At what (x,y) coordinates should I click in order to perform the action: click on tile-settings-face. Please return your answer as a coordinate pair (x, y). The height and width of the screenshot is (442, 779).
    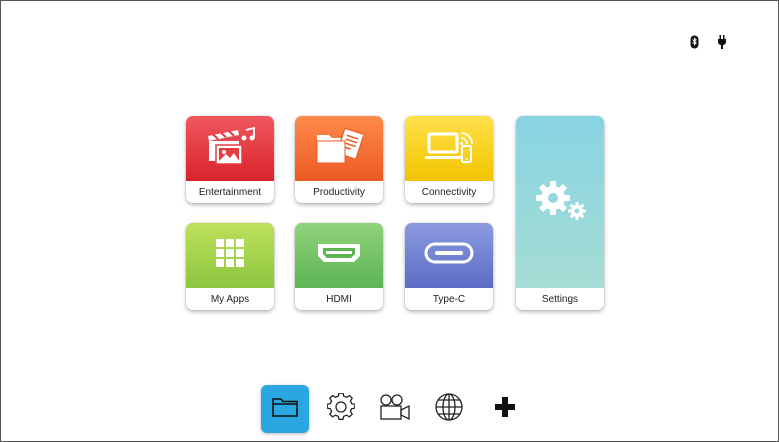
    Looking at the image, I should click on (560, 202).